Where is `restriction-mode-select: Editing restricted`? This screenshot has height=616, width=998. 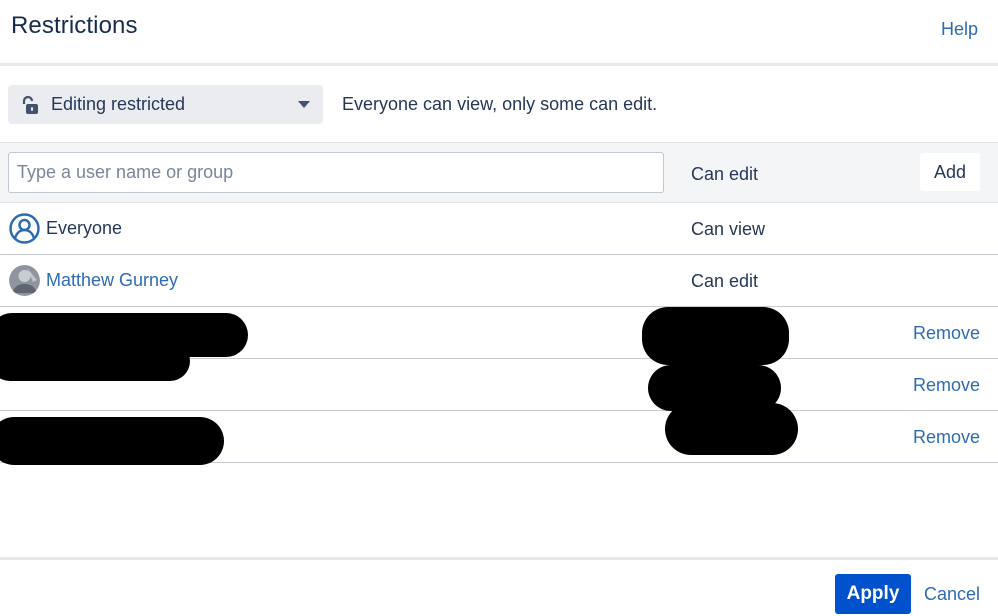
restriction-mode-select: Editing restricted is located at coordinates (165, 104).